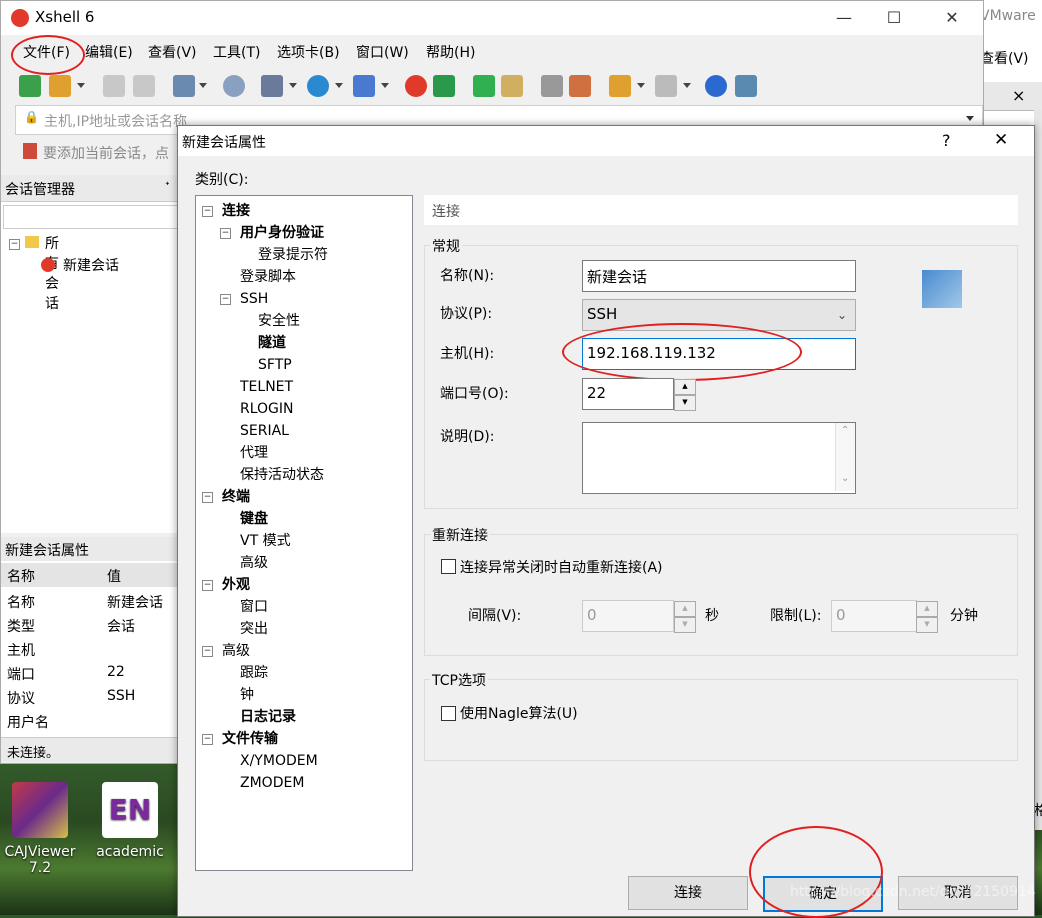  What do you see at coordinates (484, 86) in the screenshot?
I see `fullscreen-icon` at bounding box center [484, 86].